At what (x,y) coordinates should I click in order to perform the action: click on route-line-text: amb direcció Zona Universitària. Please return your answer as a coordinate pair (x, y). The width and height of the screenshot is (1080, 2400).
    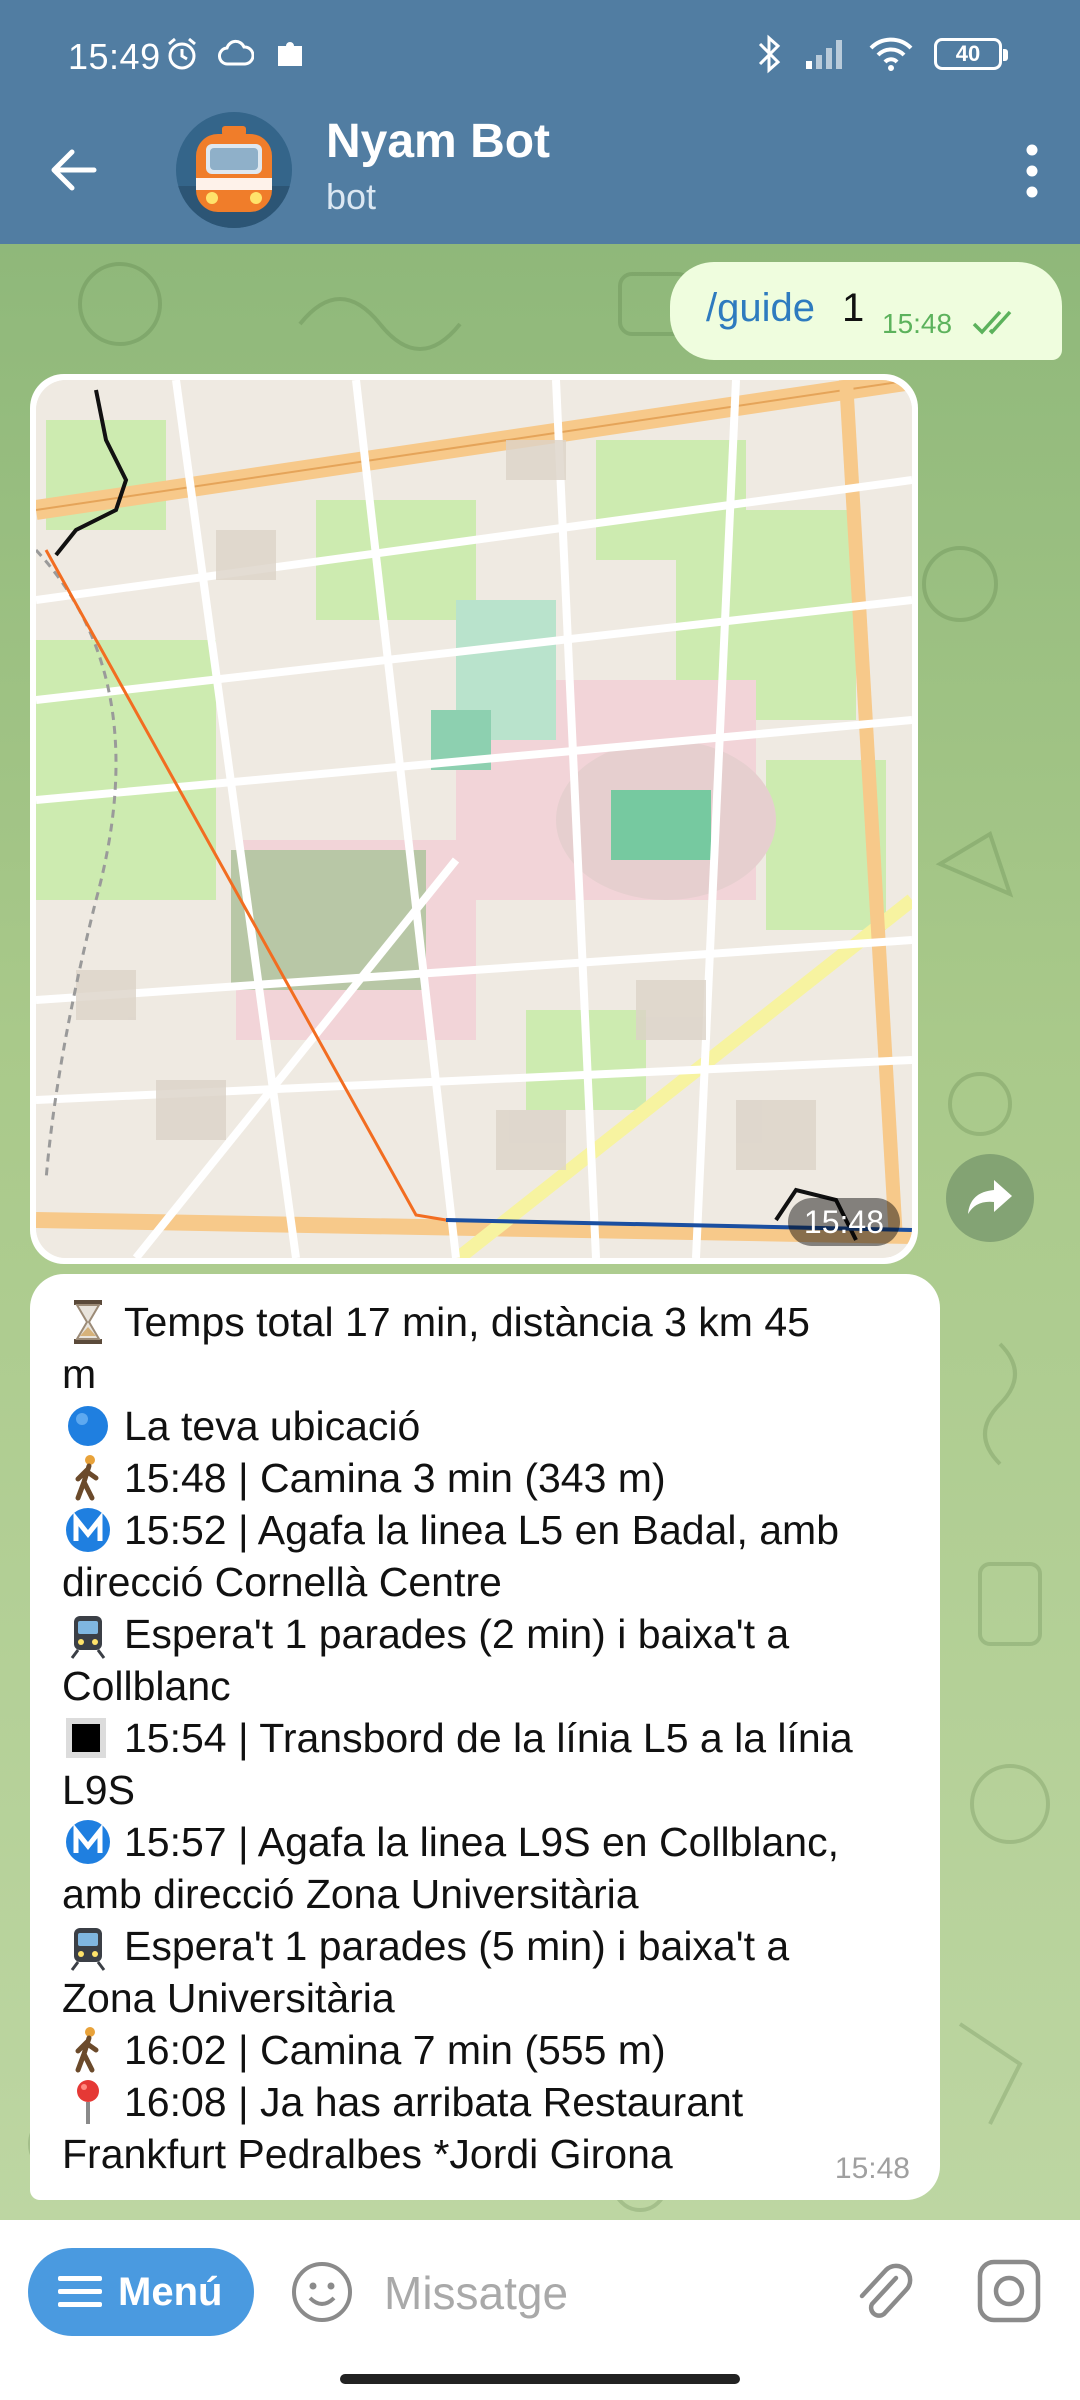
    Looking at the image, I should click on (350, 1894).